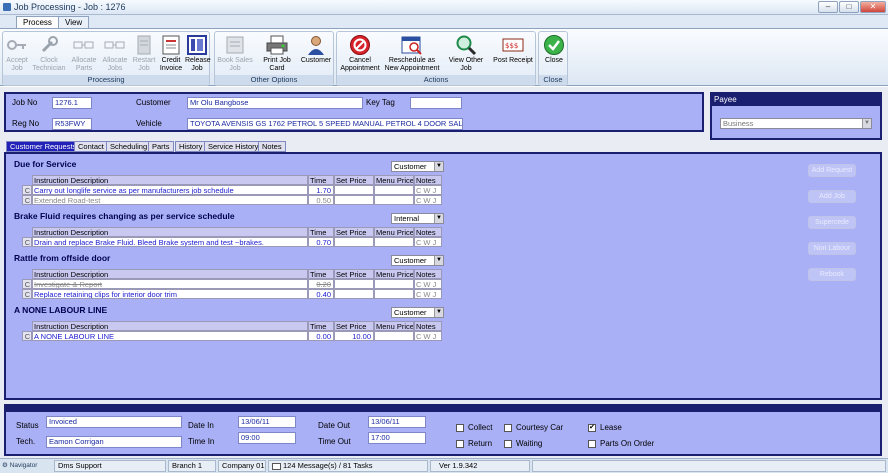 Image resolution: width=888 pixels, height=473 pixels. I want to click on cancel-appointment-button: Cancel Appointment, so click(360, 56).